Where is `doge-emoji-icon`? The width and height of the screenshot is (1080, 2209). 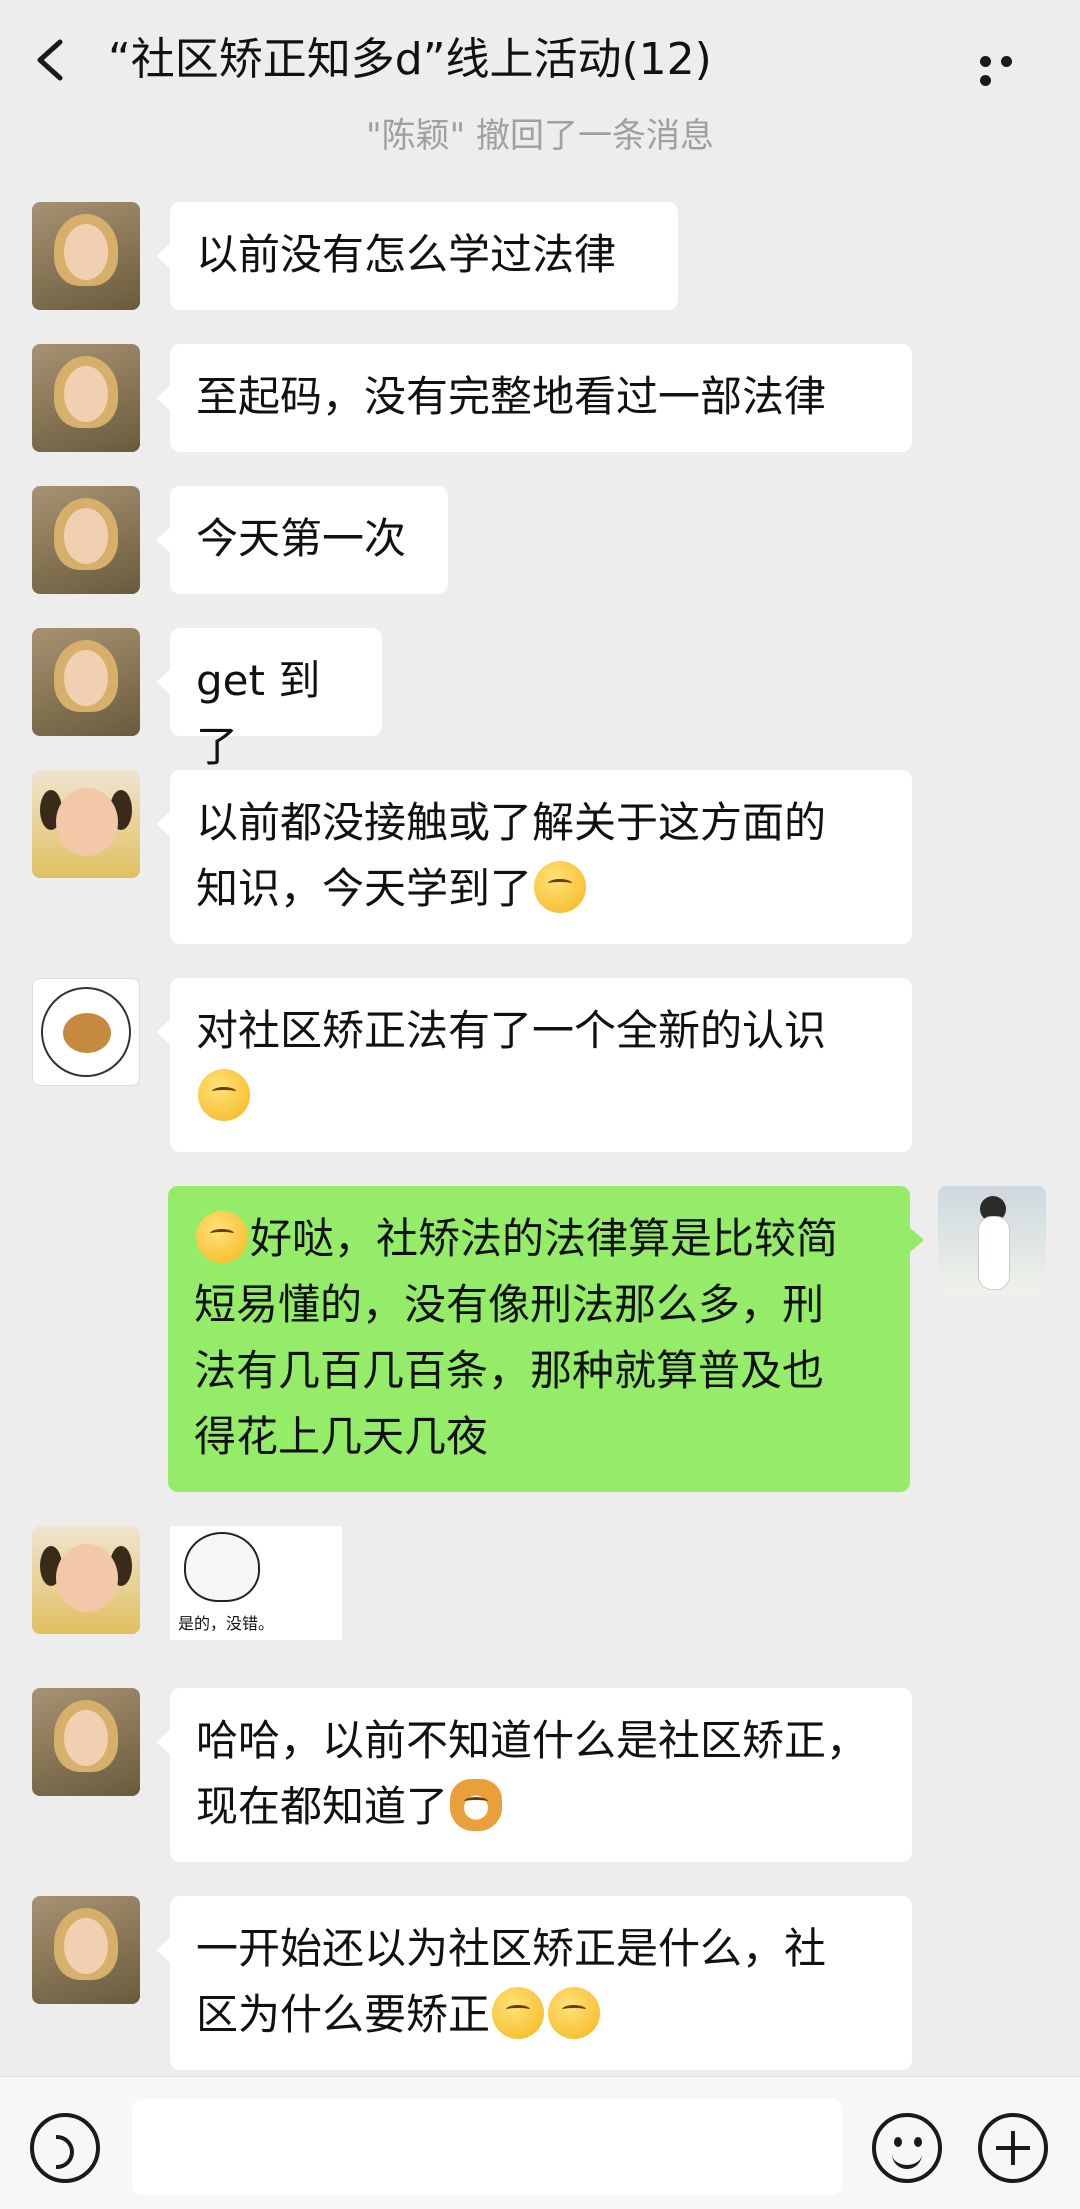
doge-emoji-icon is located at coordinates (476, 1805).